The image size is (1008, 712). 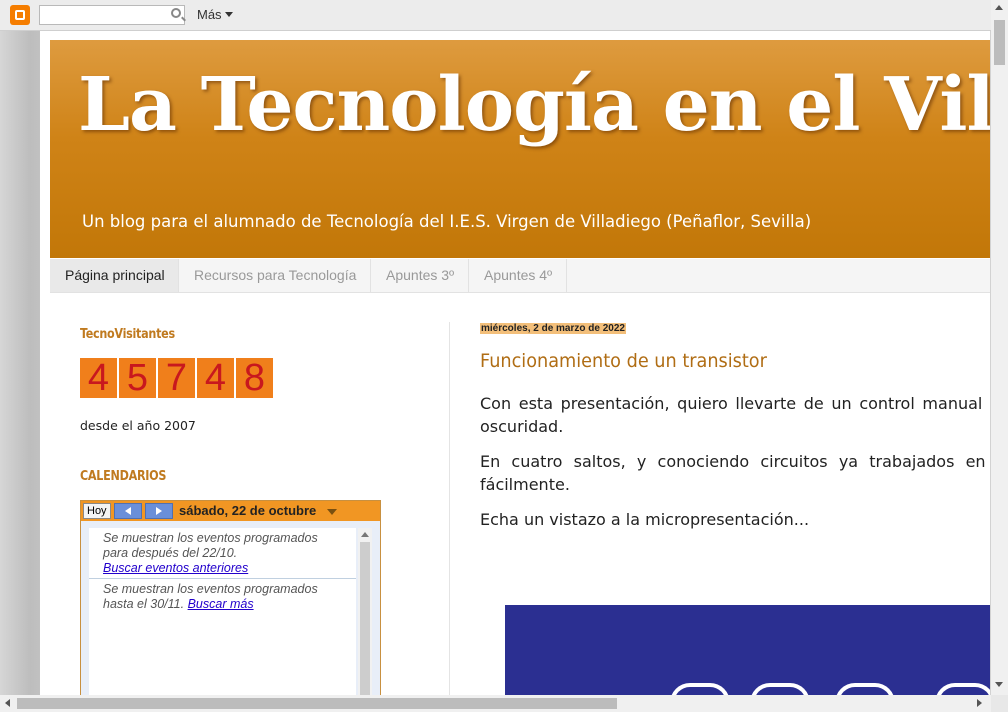 What do you see at coordinates (449, 509) in the screenshot?
I see `column-divider` at bounding box center [449, 509].